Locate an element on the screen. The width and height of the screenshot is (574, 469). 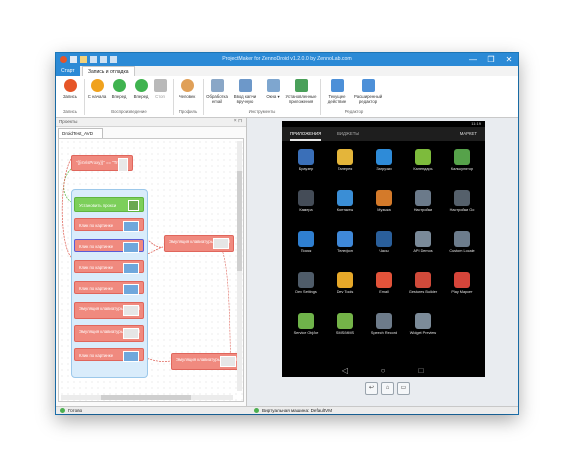
current-action-button: Текущее действие is located at coordinates (337, 91).